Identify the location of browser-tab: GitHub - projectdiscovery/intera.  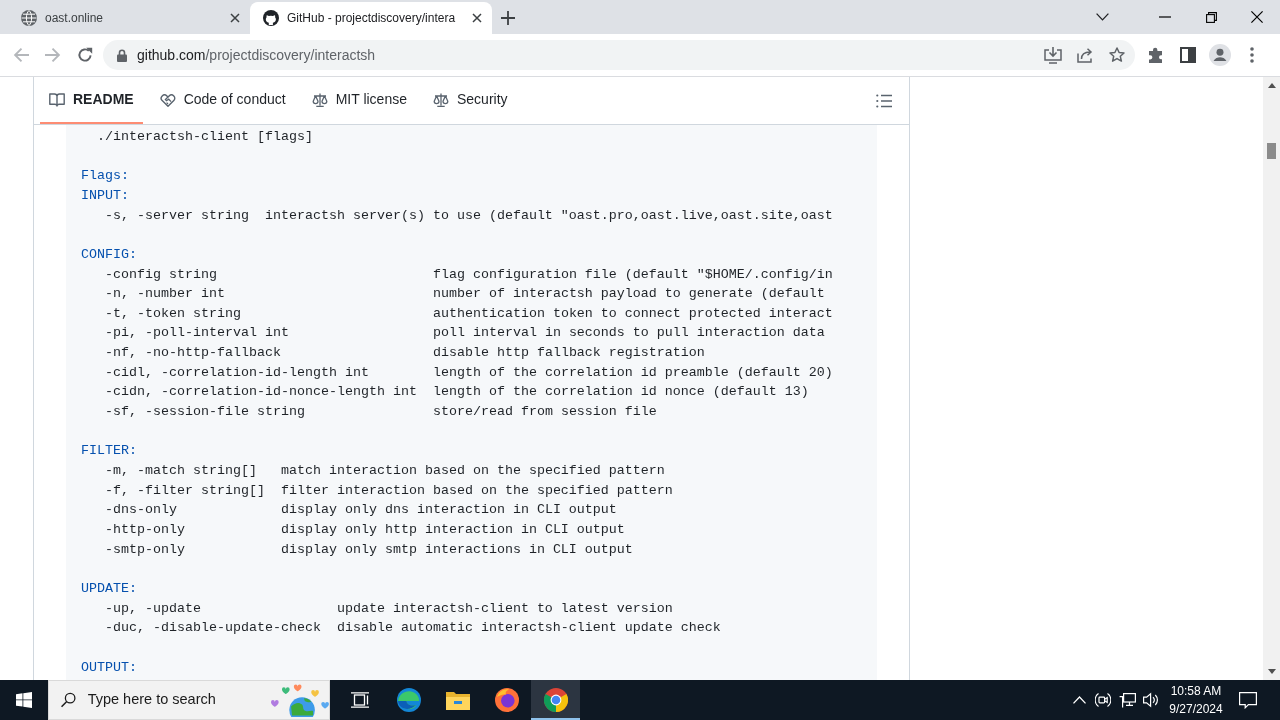
(371, 18).